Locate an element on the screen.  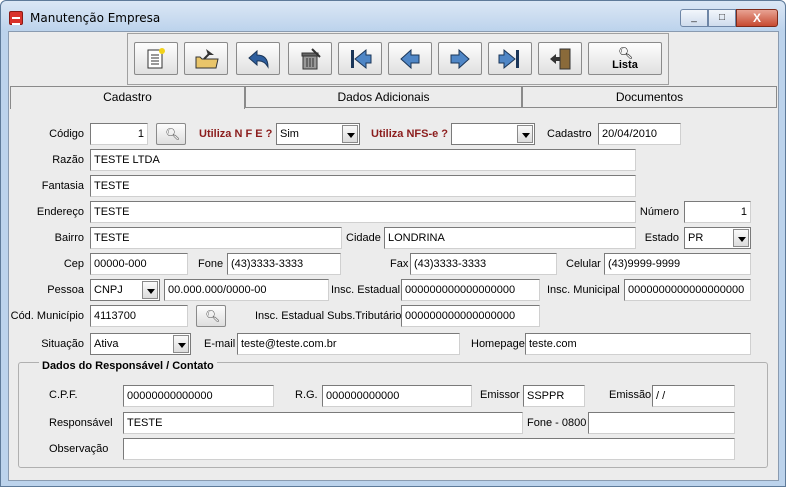
municipio-search-button: 🔍︎ is located at coordinates (211, 316).